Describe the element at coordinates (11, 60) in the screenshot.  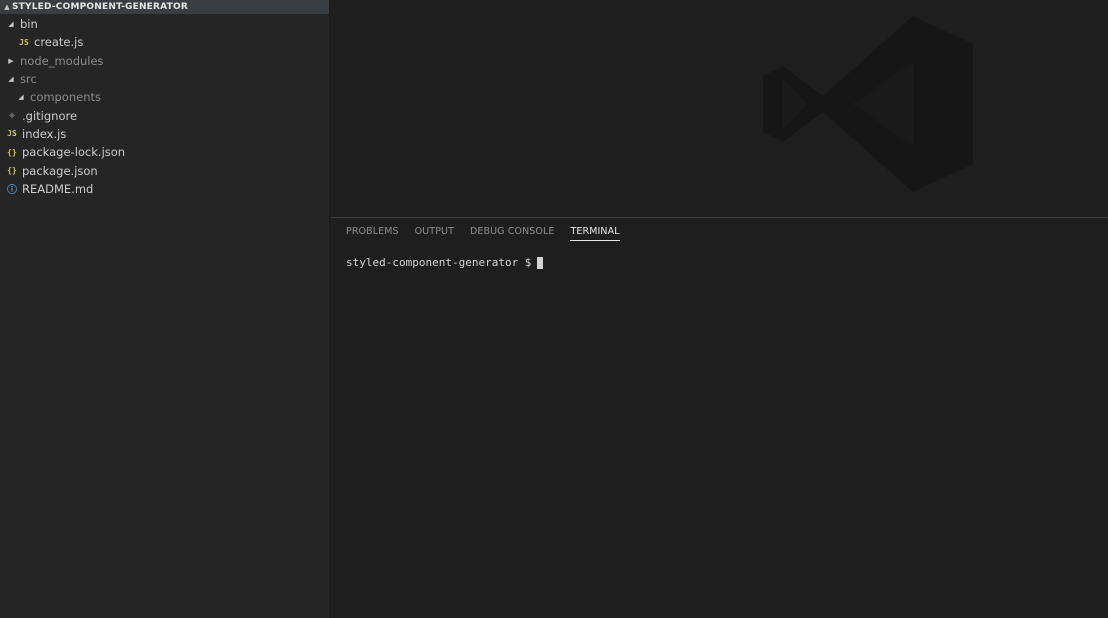
I see `chevron-right-icon: ▶` at that location.